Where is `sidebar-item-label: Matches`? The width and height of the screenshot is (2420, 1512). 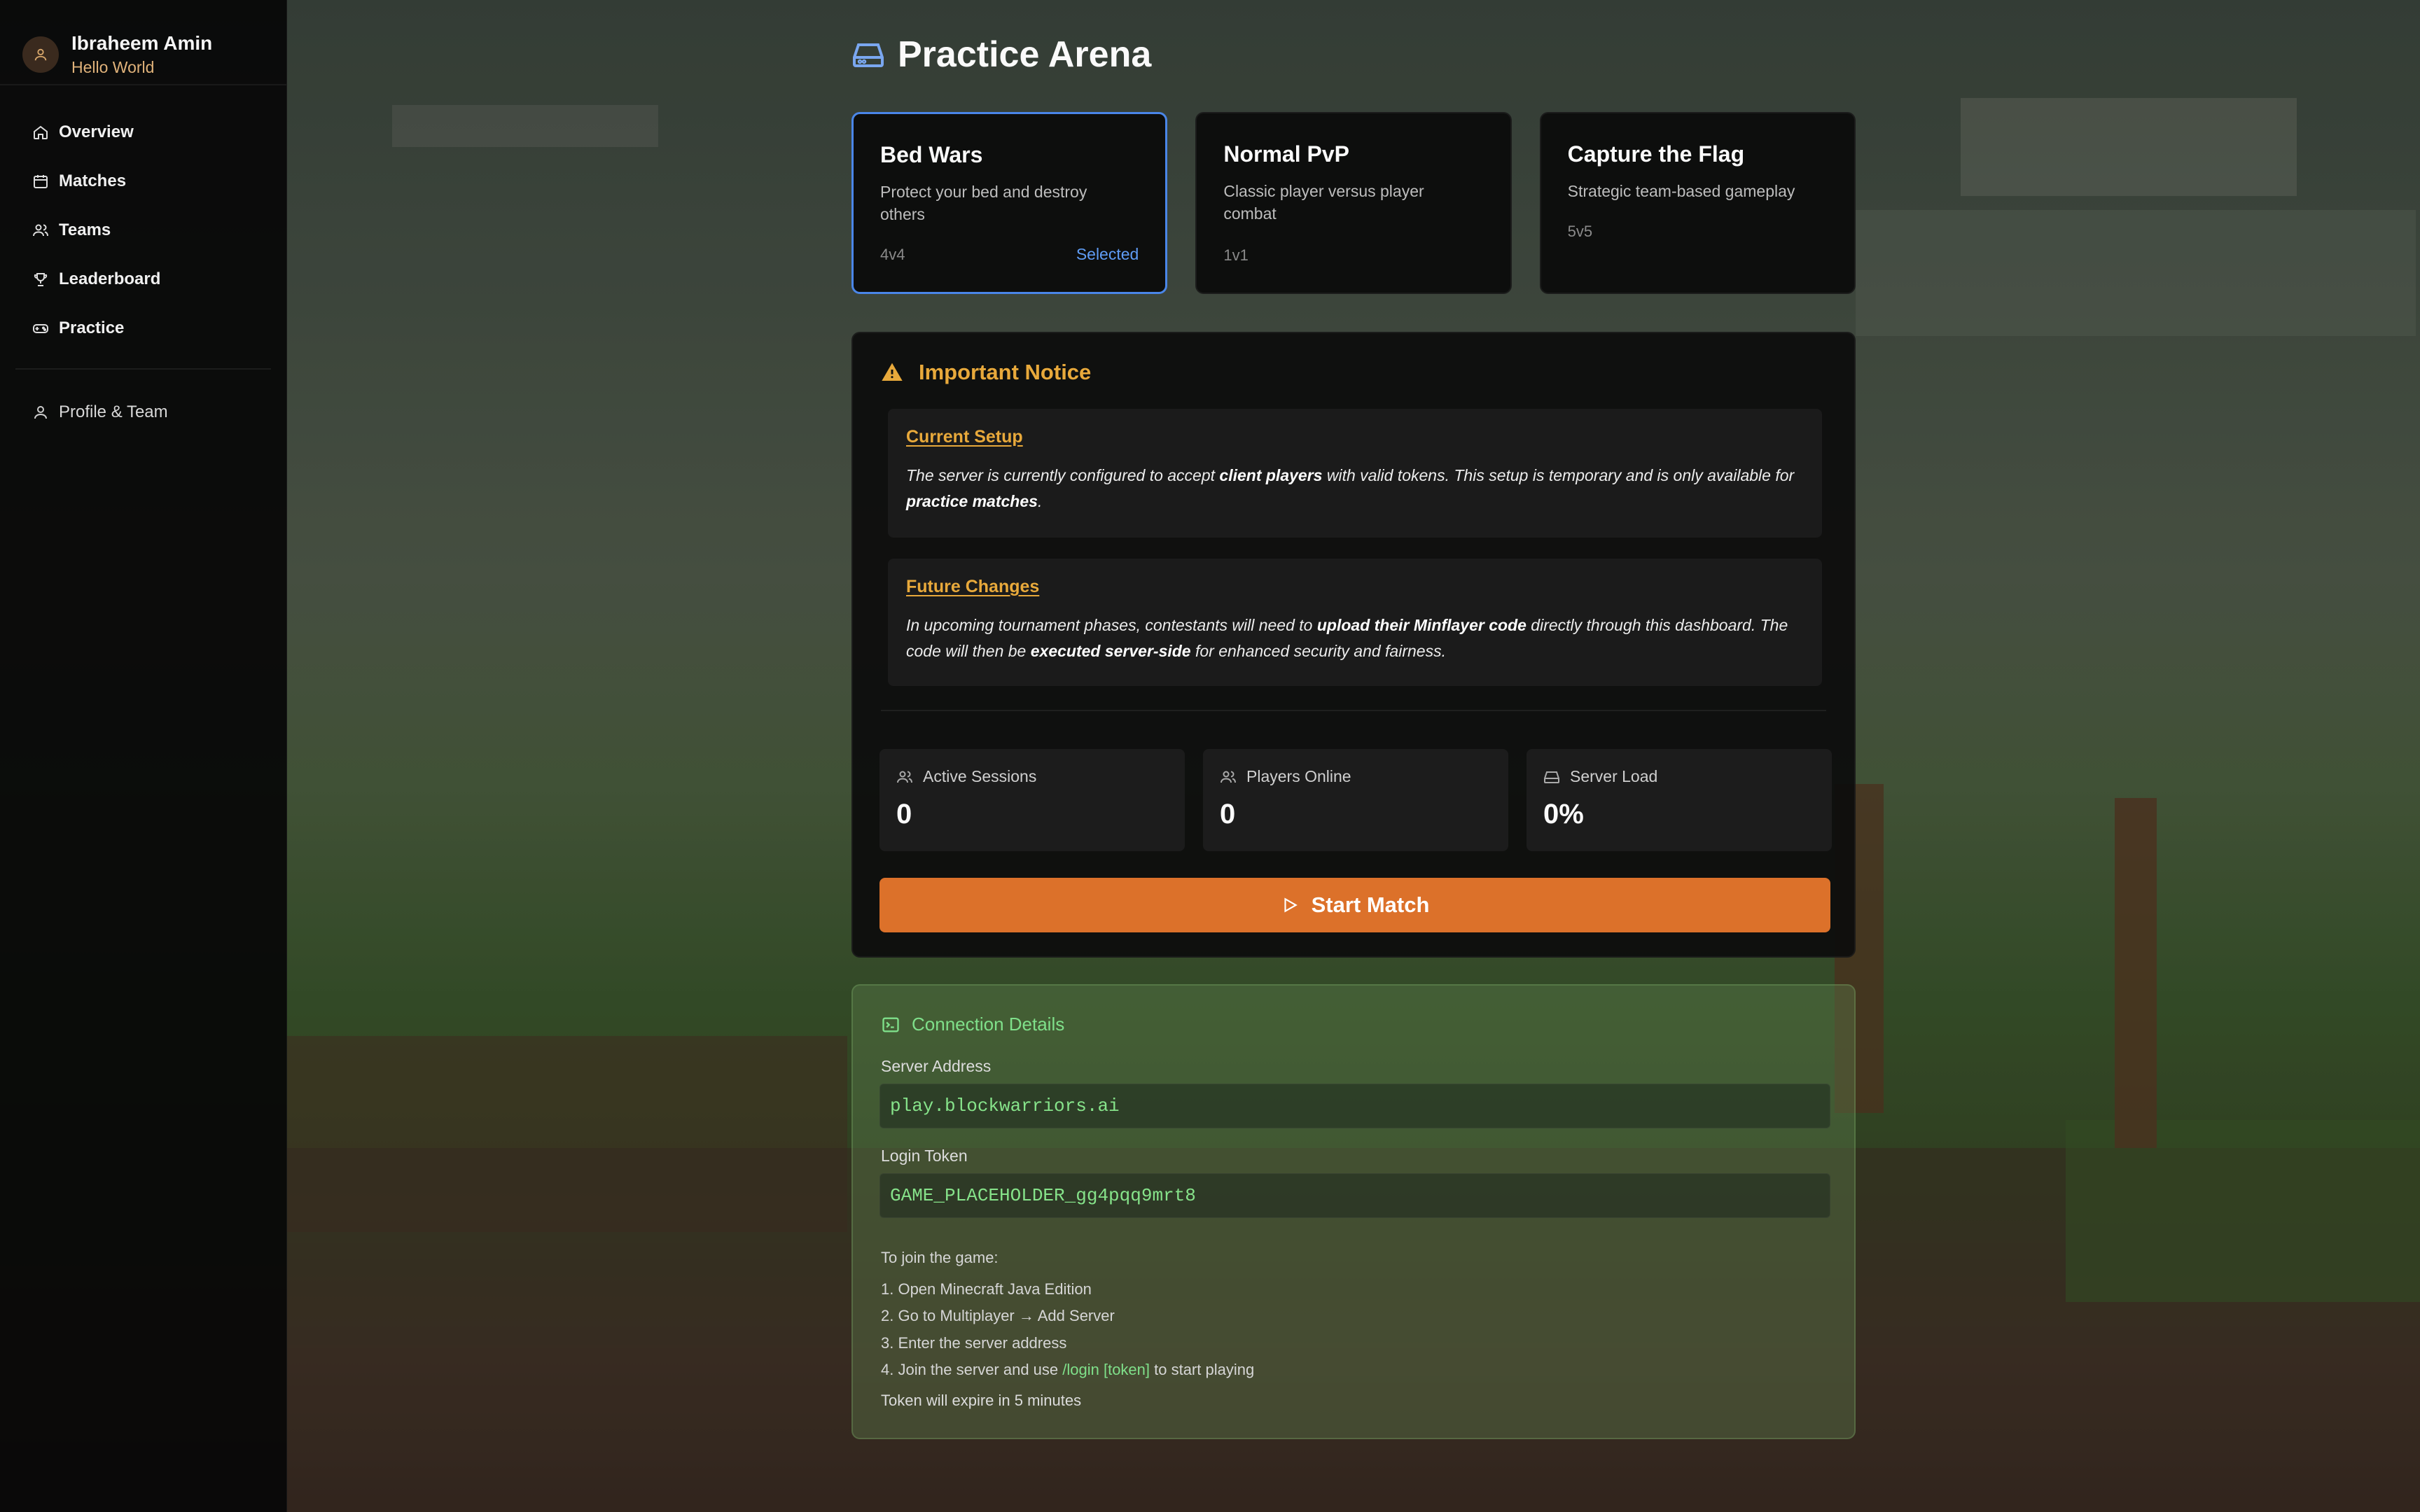 sidebar-item-label: Matches is located at coordinates (93, 181).